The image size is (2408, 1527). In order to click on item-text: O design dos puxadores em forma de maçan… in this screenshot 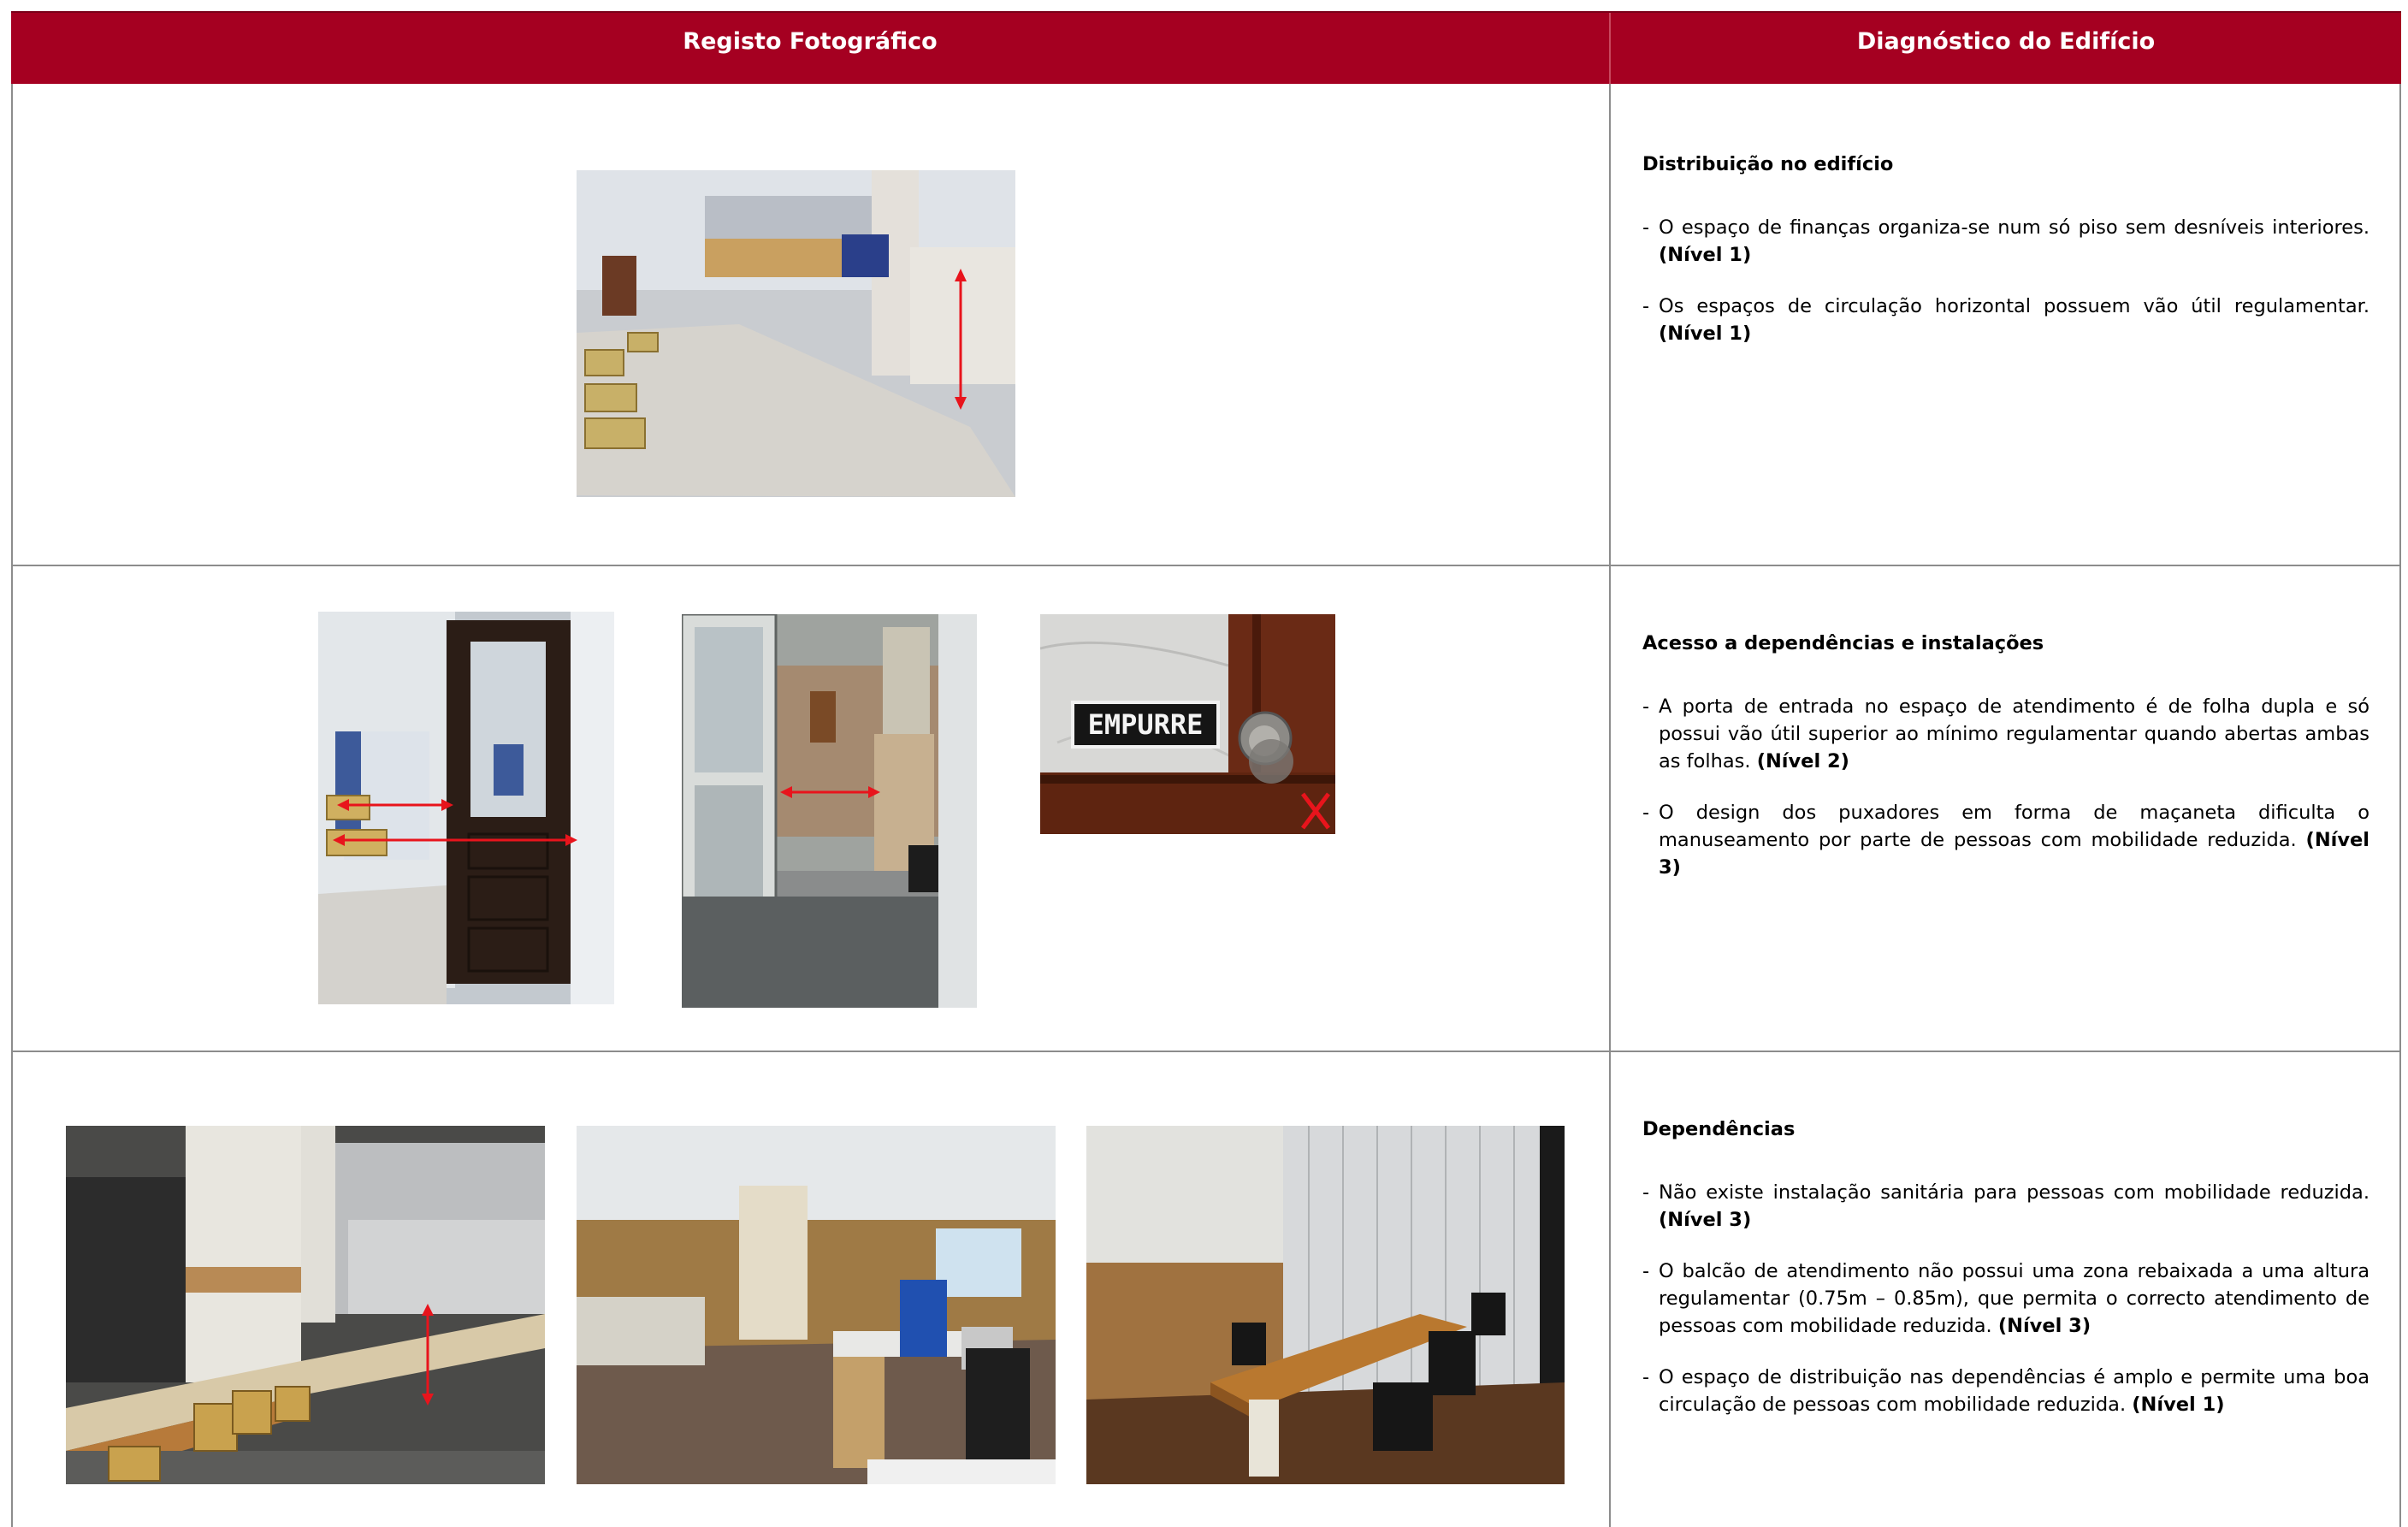, I will do `click(2014, 826)`.